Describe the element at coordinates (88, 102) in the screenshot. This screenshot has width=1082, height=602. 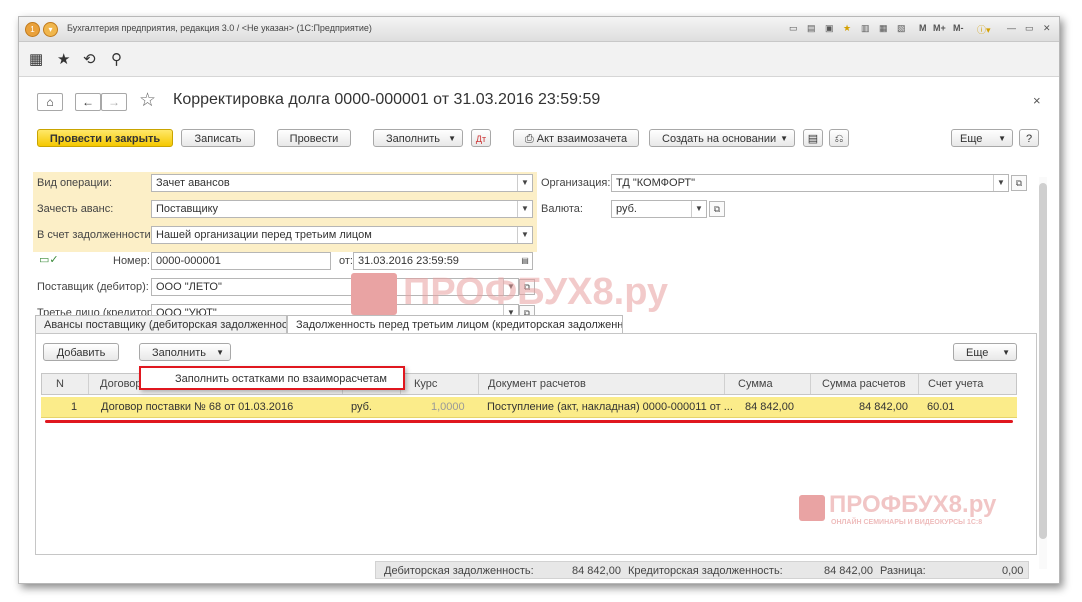
I see `back-button: ←` at that location.